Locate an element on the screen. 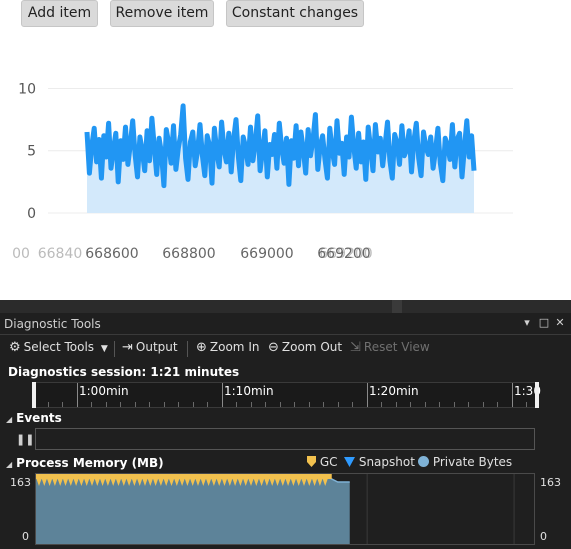  panel-title-bar: Diagnostic Tools ▾ □ ✕ is located at coordinates (285, 324).